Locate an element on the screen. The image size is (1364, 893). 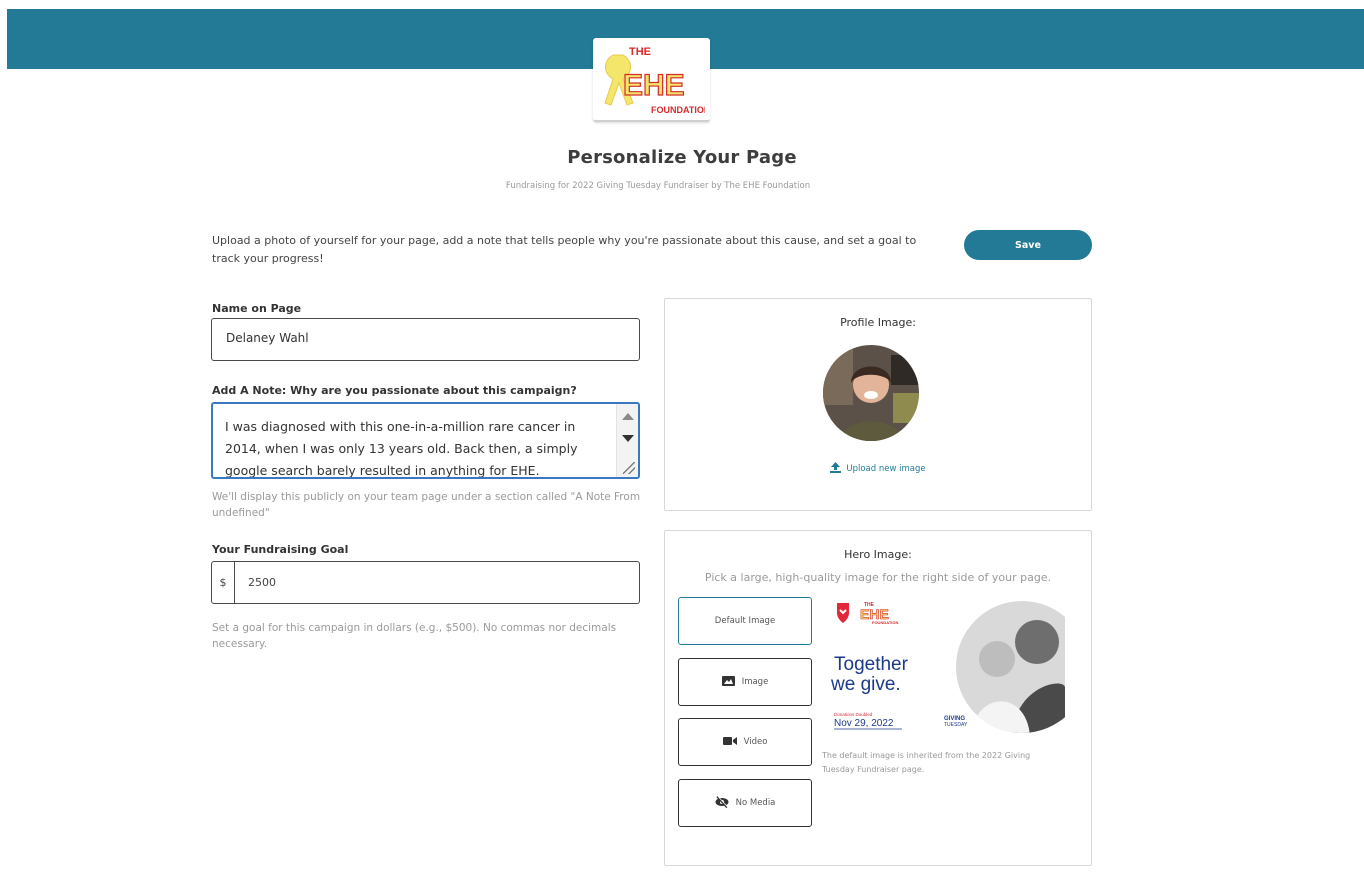
svg-text: Donations Doubled is located at coordinates (853, 714).